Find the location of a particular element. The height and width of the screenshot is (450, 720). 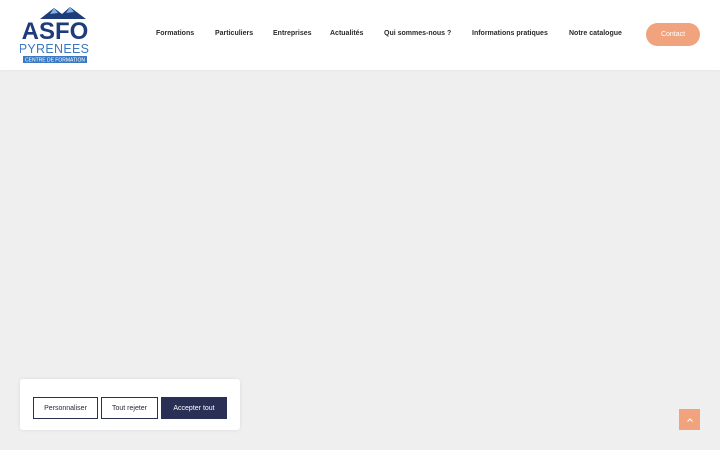

reject-all-button: Tout rejeter is located at coordinates (129, 408).